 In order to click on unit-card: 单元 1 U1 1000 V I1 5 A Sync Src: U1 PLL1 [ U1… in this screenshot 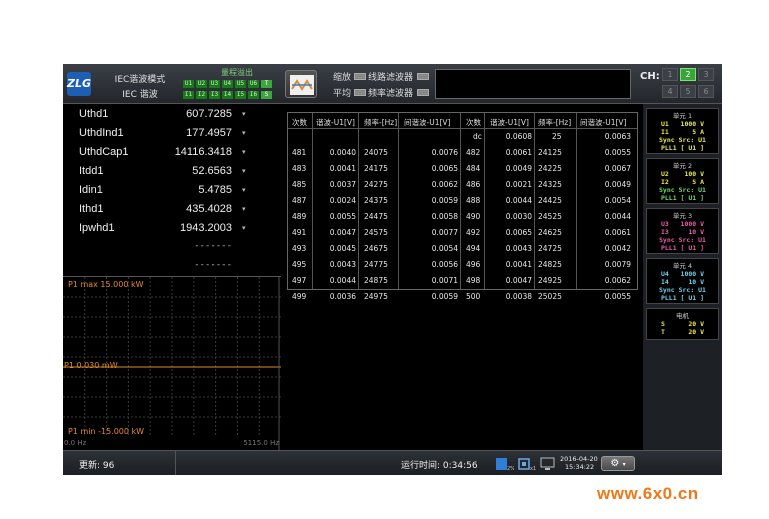, I will do `click(682, 131)`.